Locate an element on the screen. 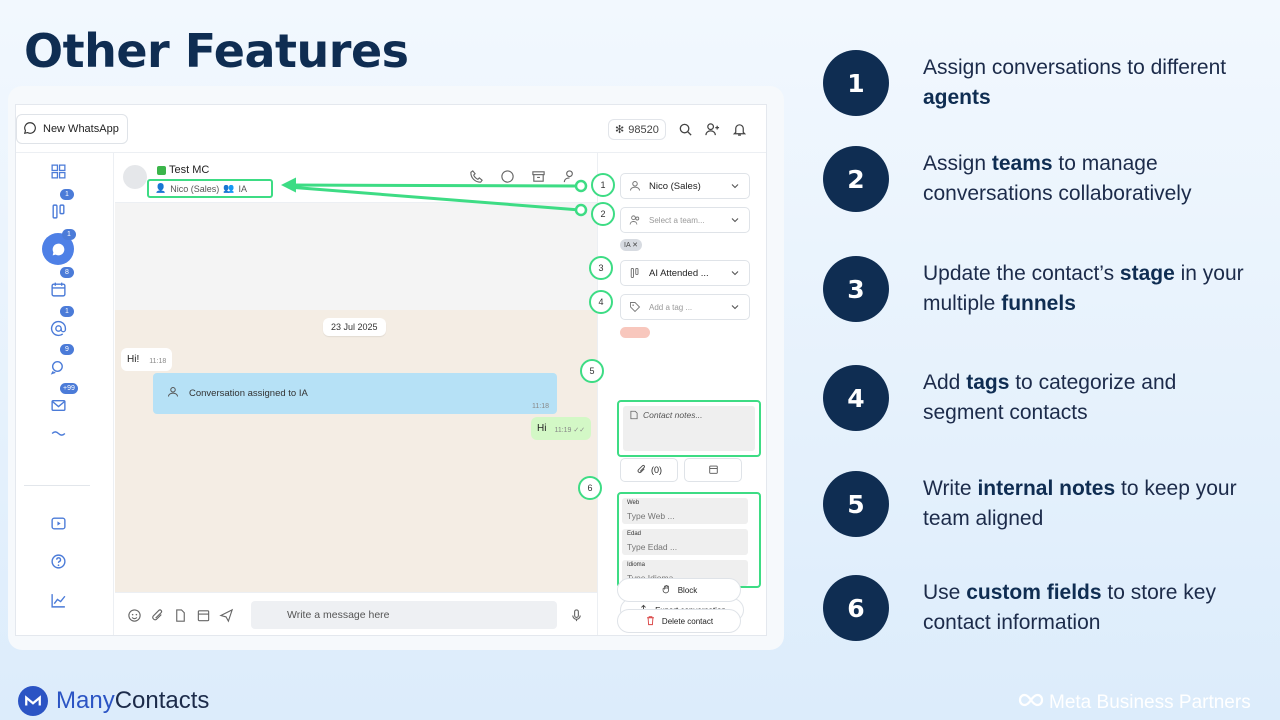  rail-item-help is located at coordinates (58, 561).